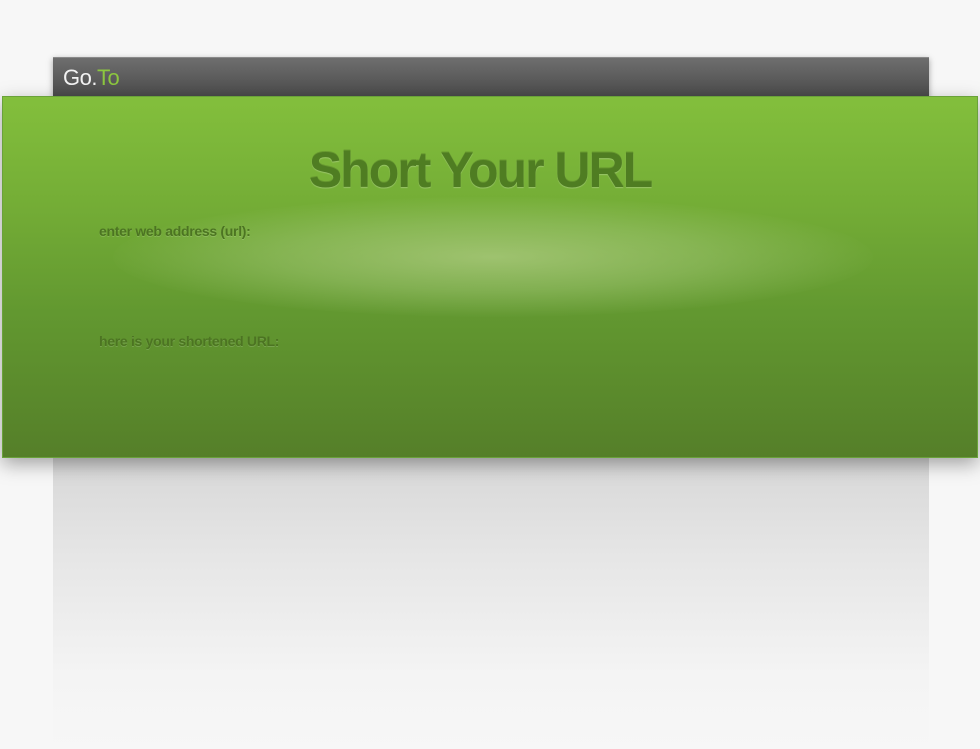 This screenshot has width=980, height=749. I want to click on logo: Go.To, so click(91, 78).